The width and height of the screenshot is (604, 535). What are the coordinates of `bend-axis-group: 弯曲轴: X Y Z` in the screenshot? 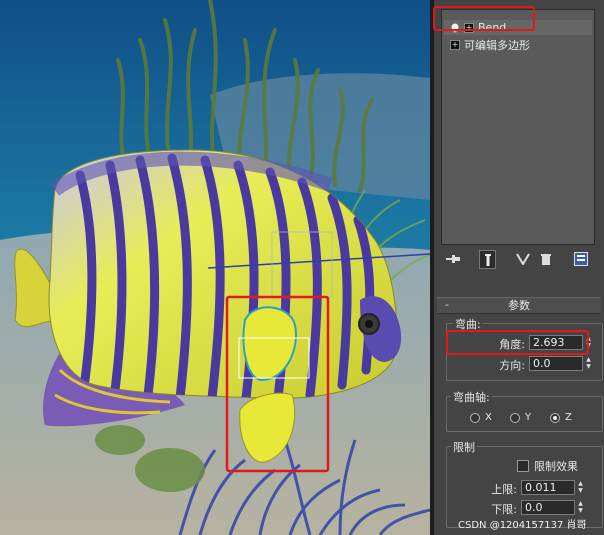 It's located at (524, 410).